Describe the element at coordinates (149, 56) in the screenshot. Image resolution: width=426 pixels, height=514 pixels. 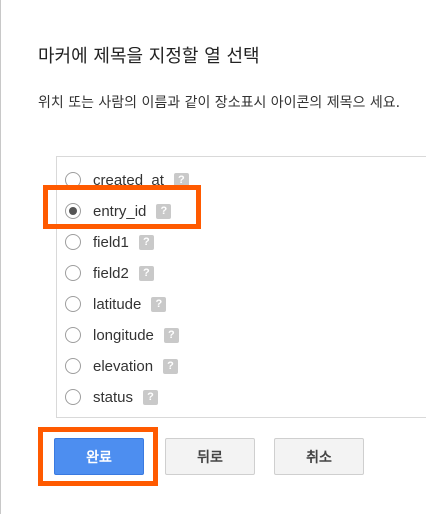
I see `dialog-title: 마커에 제목을 지정할 열 선택` at that location.